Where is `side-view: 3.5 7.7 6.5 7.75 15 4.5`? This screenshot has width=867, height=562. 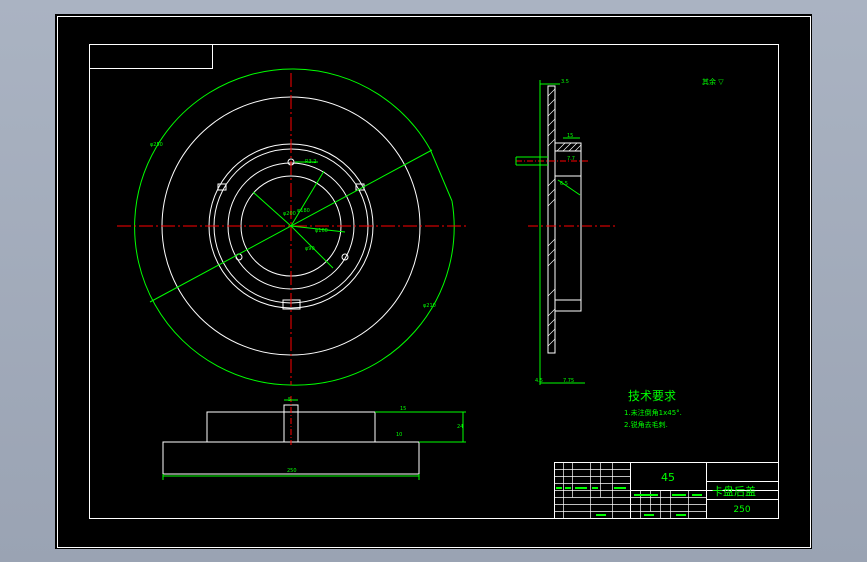 side-view: 3.5 7.7 6.5 7.75 15 4.5 is located at coordinates (565, 232).